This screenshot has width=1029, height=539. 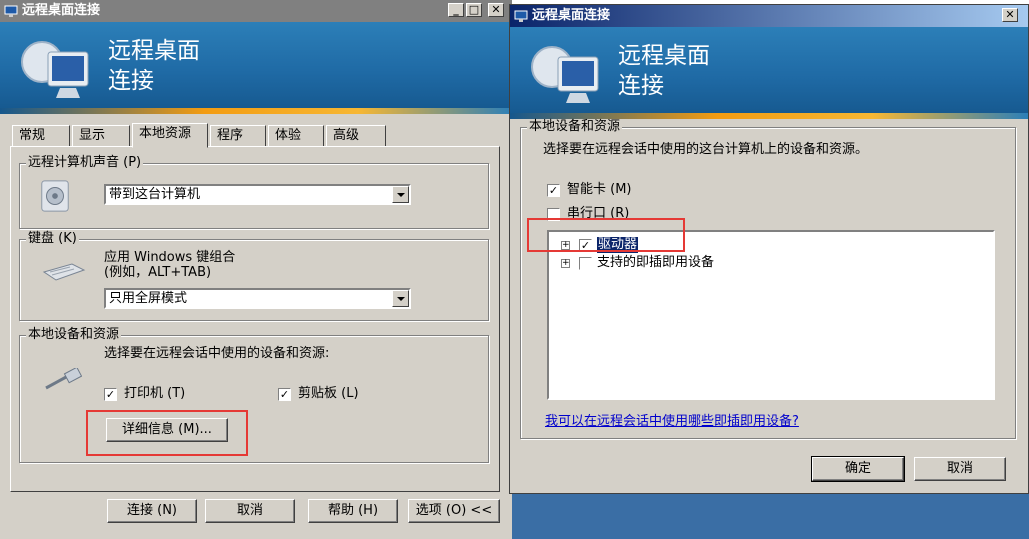 What do you see at coordinates (296, 136) in the screenshot?
I see `tab-experience: 体验` at bounding box center [296, 136].